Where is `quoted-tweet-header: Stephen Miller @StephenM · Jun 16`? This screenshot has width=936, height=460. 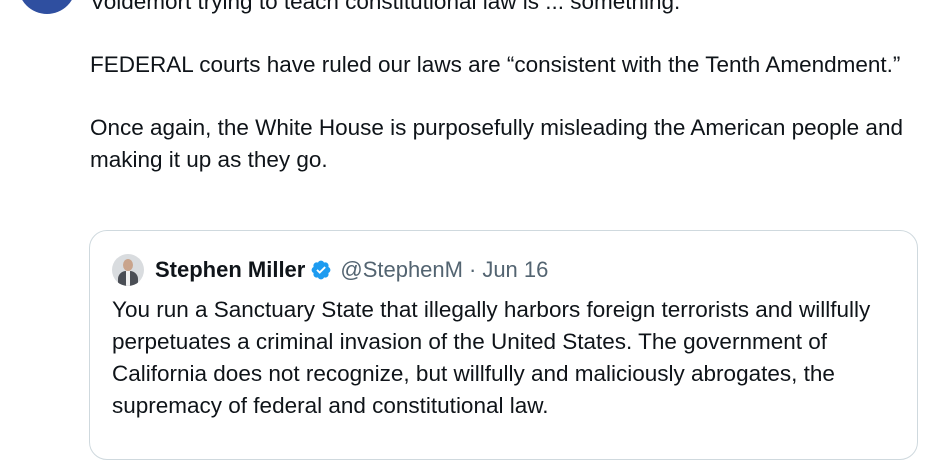
quoted-tweet-header: Stephen Miller @StephenM · Jun 16 is located at coordinates (330, 270).